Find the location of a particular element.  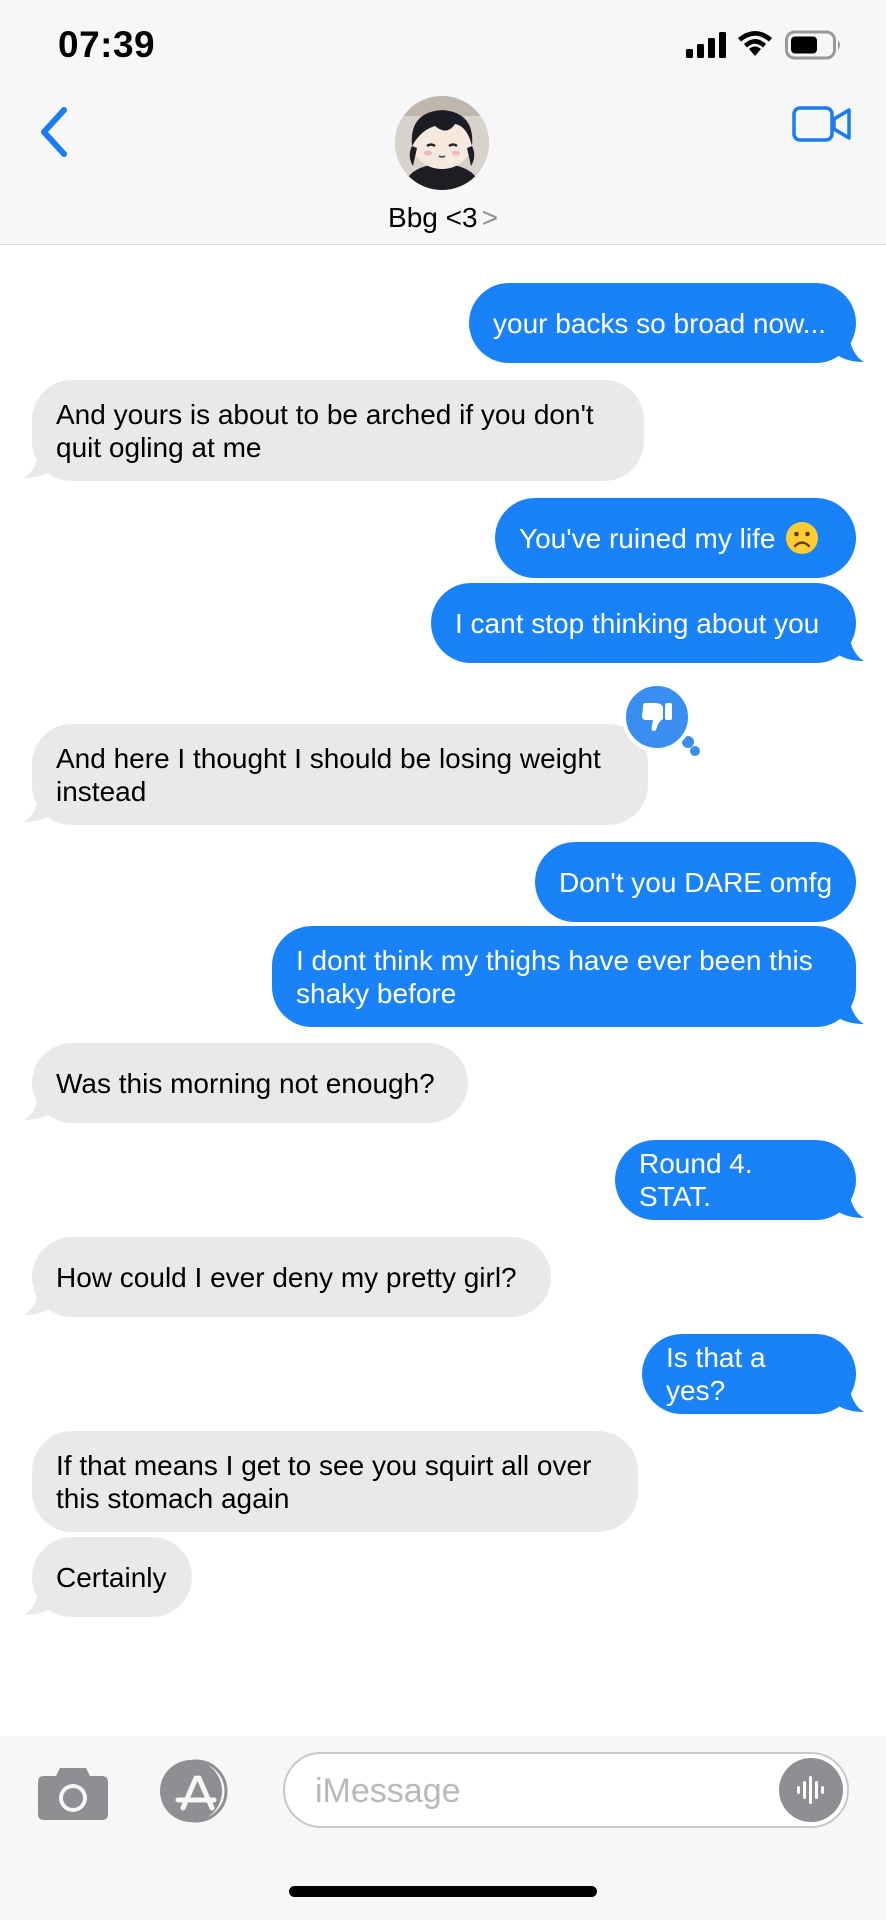

audio-message-button is located at coordinates (811, 1790).